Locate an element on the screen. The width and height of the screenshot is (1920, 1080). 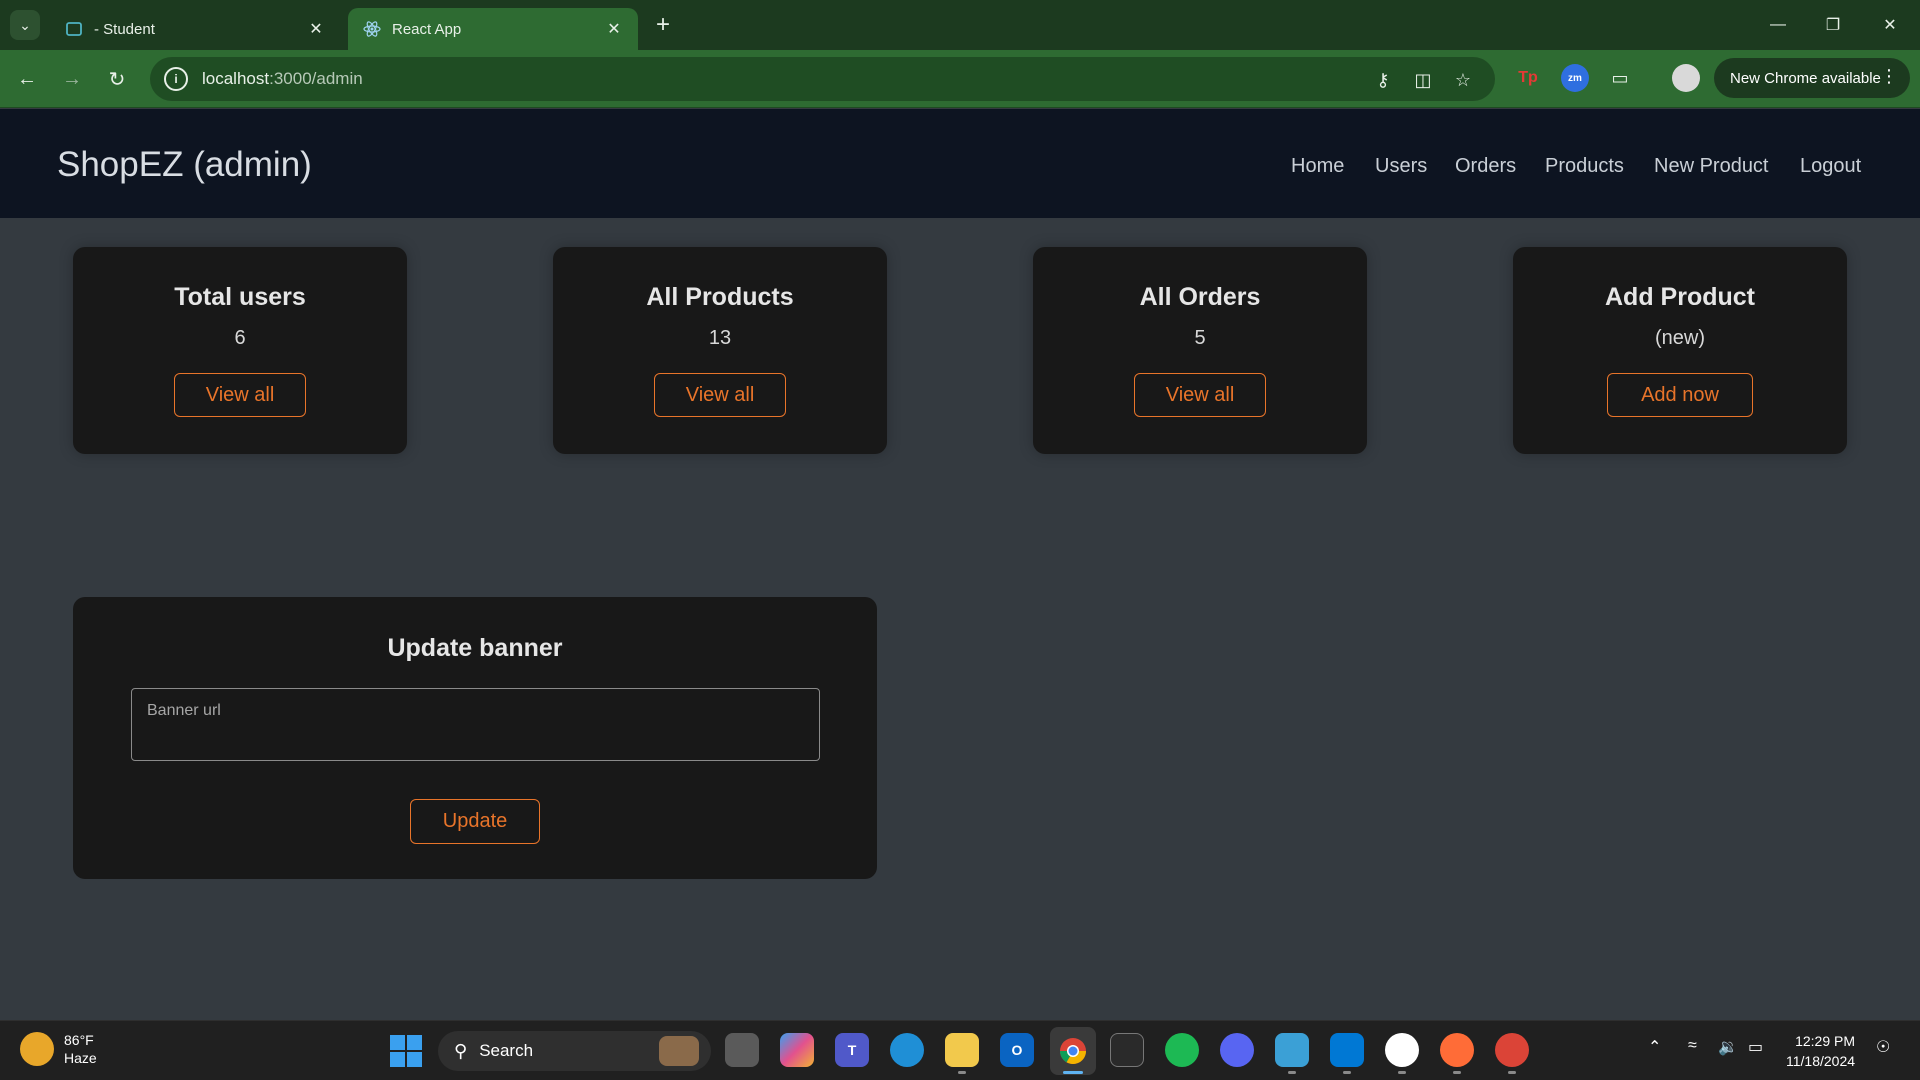
chevron-down-icon: ⌄ is located at coordinates (25, 24).